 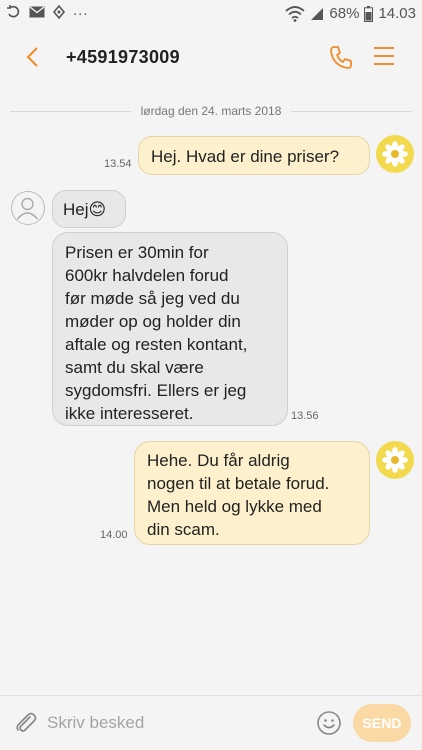 What do you see at coordinates (134, 367) in the screenshot?
I see `message-line: samt du skal være` at bounding box center [134, 367].